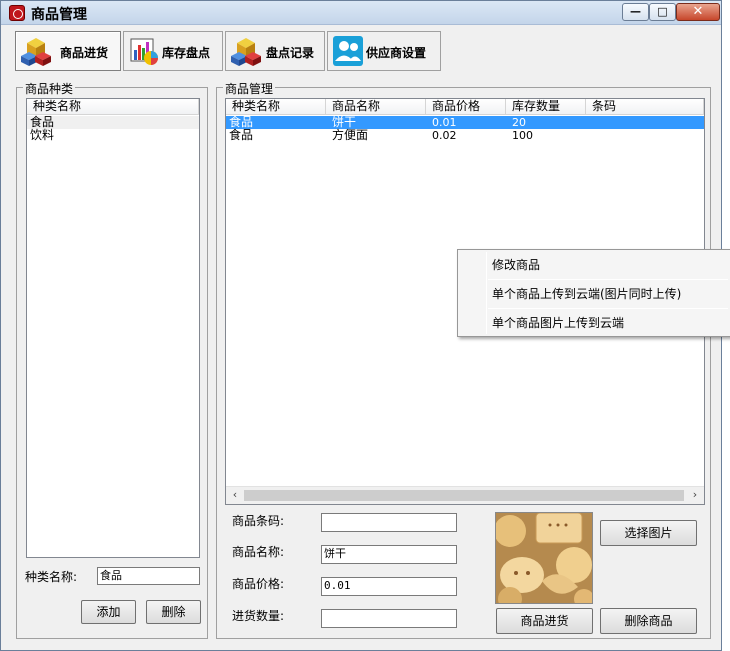 This screenshot has width=730, height=651. I want to click on product-image, so click(544, 558).